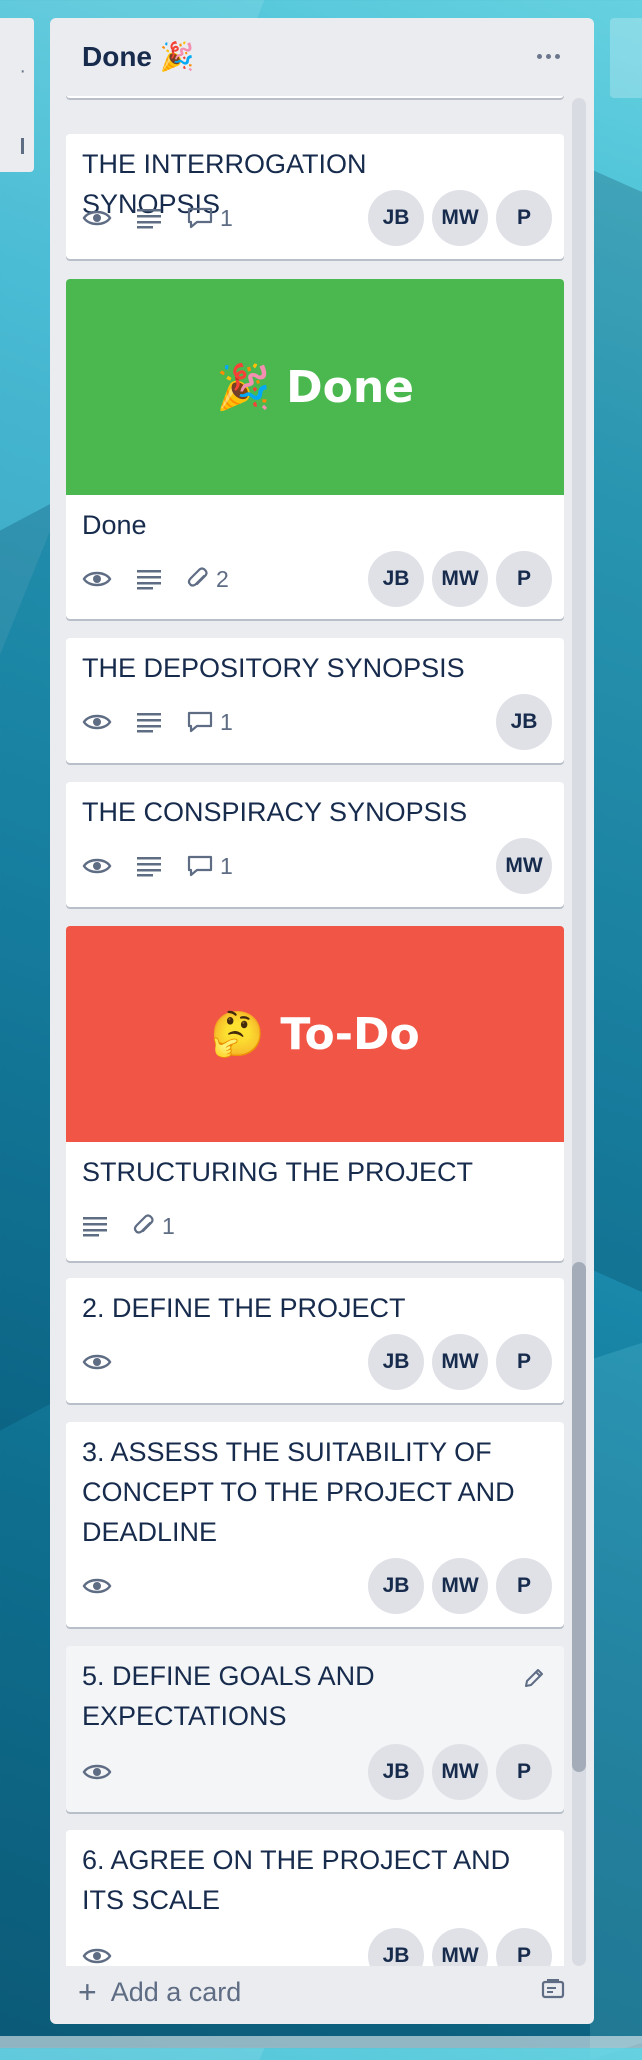  I want to click on card-title: 5. DEFINE GOALS AND EXPECTATIONS, so click(228, 1696).